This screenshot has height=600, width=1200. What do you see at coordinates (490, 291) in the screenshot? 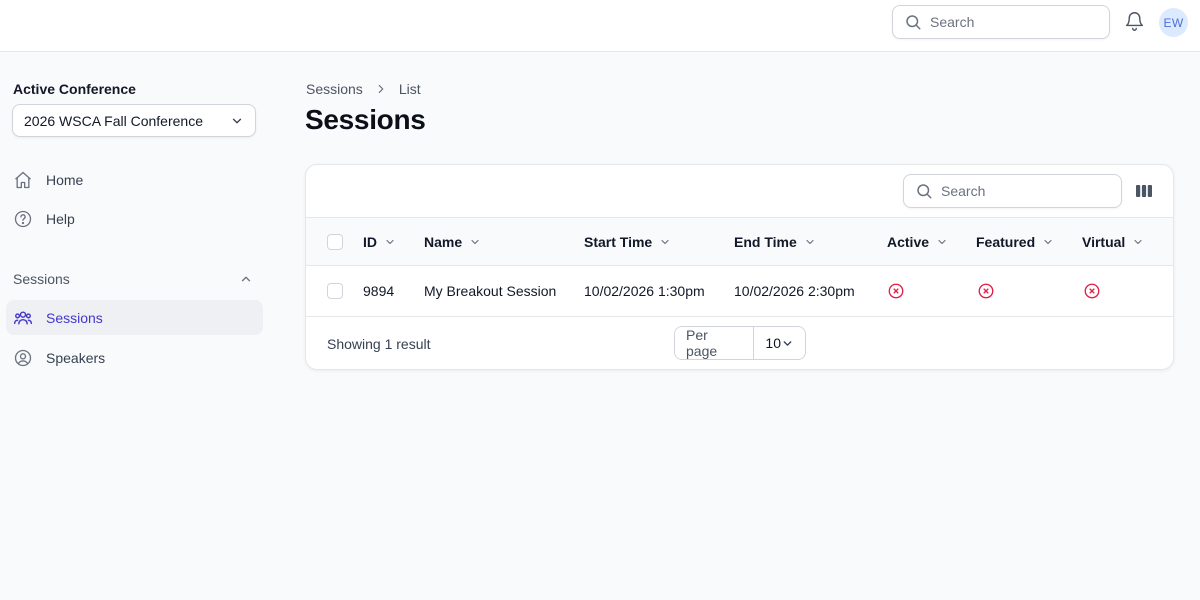
I see `cell-name: My Breakout Session` at bounding box center [490, 291].